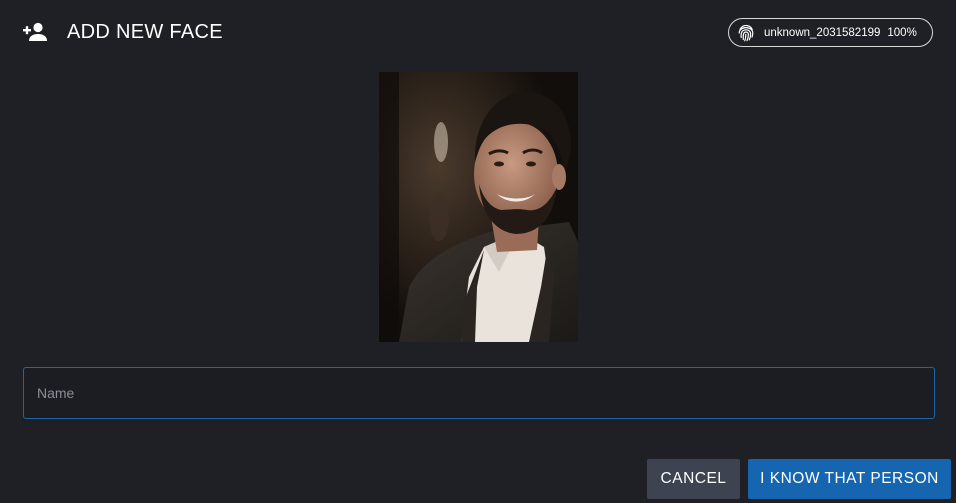 The width and height of the screenshot is (956, 503). Describe the element at coordinates (849, 479) in the screenshot. I see `i-know-that-person-button: I KNOW THAT PERSON` at that location.